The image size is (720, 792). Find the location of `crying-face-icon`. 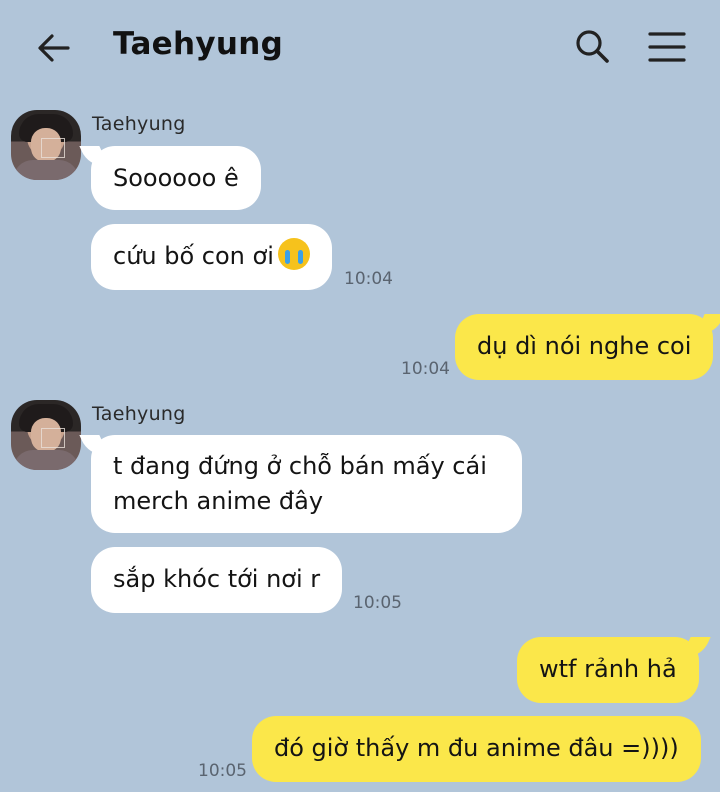

crying-face-icon is located at coordinates (293, 254).